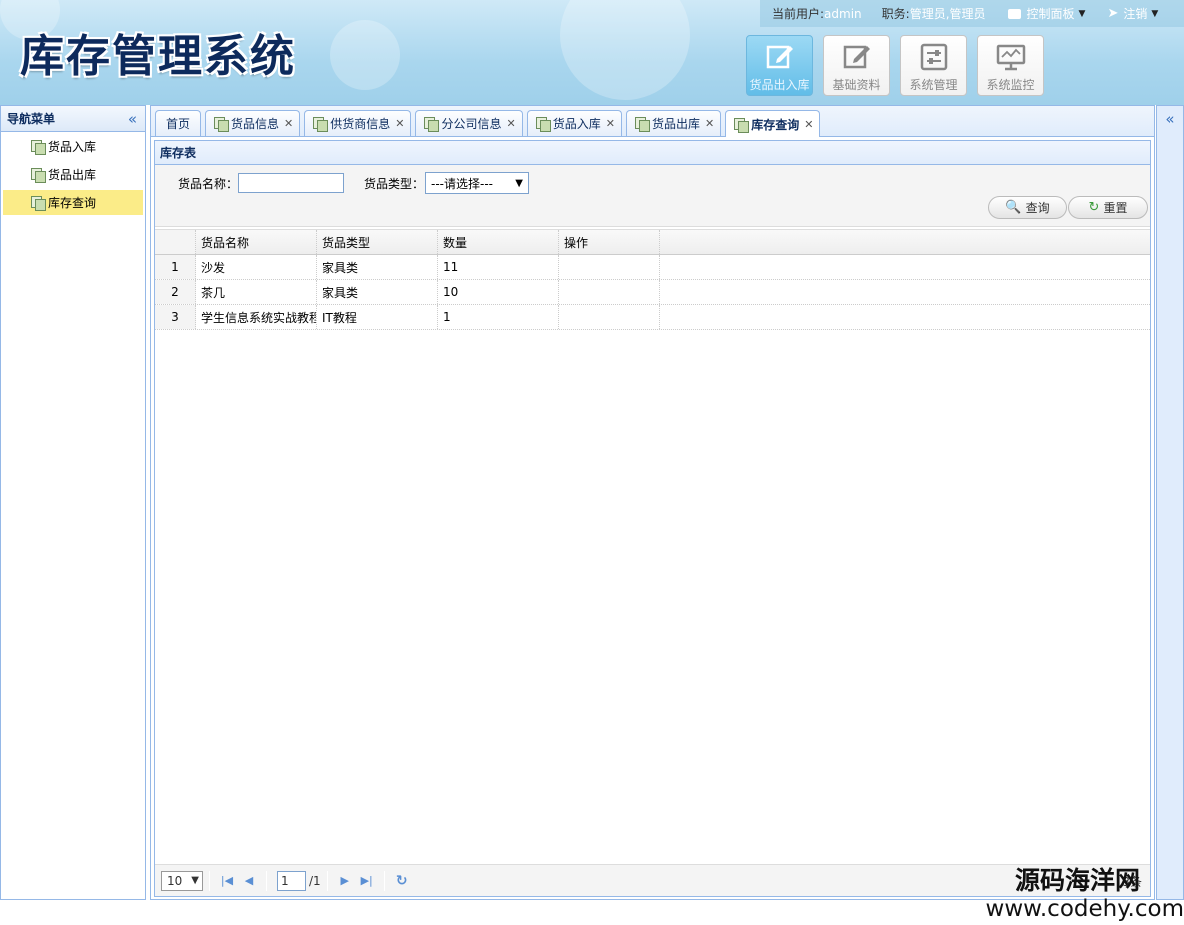  I want to click on module-system-monitor: 系统监控, so click(1010, 65).